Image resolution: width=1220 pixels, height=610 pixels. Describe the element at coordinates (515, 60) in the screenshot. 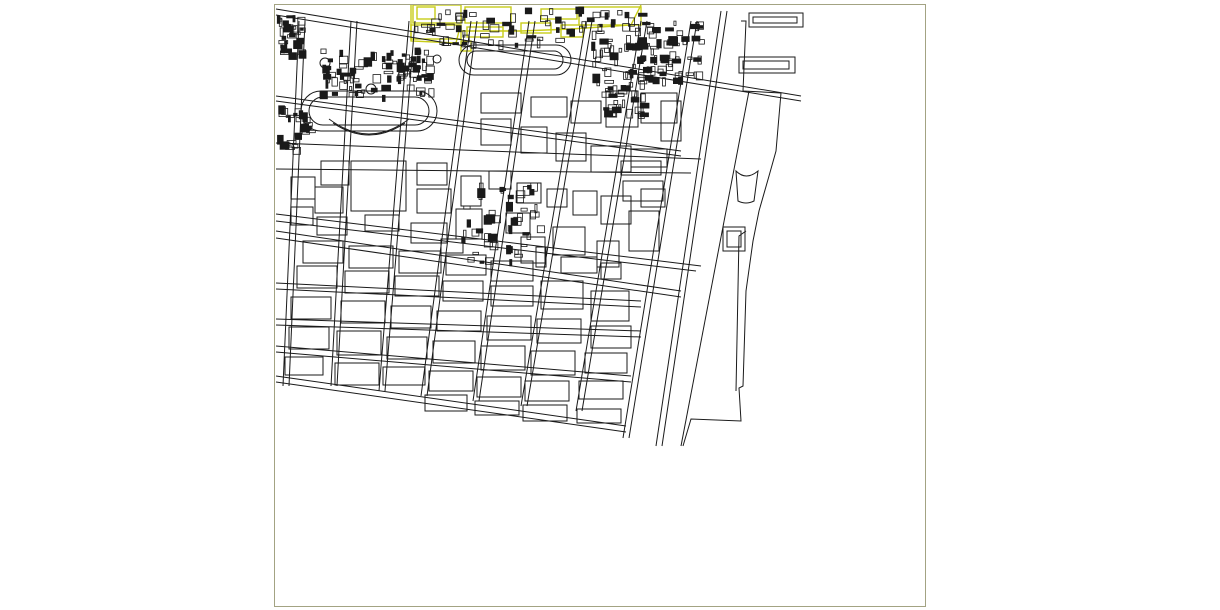

I see `oval-plaza` at that location.